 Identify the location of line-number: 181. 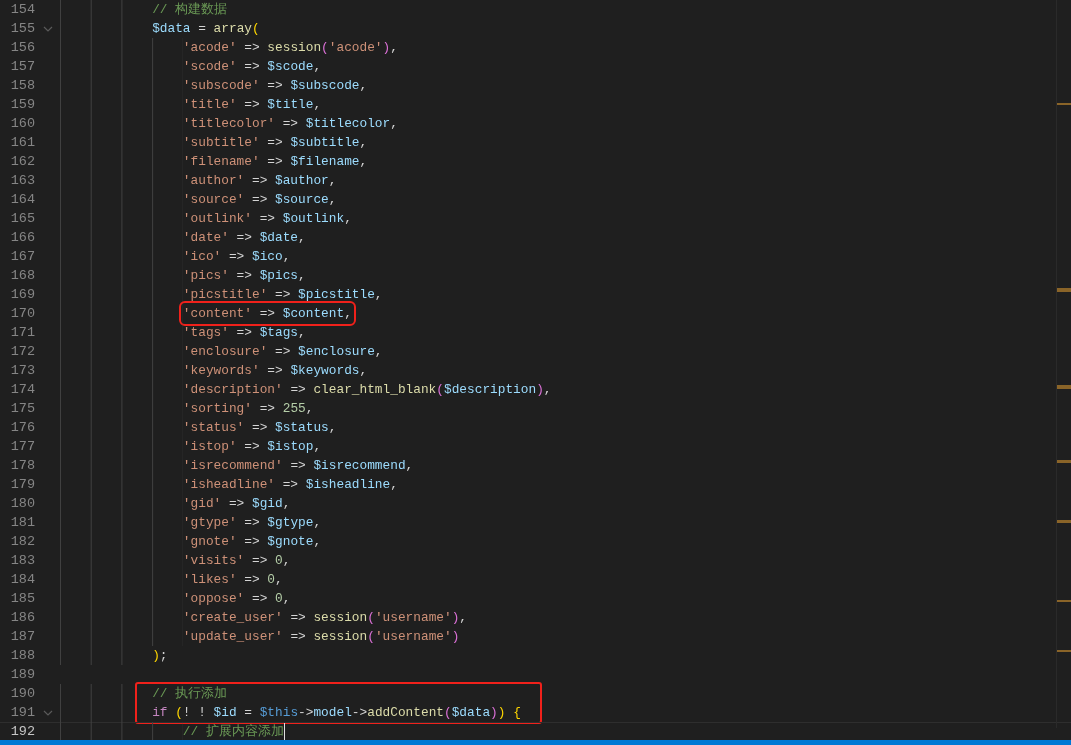
(22, 523).